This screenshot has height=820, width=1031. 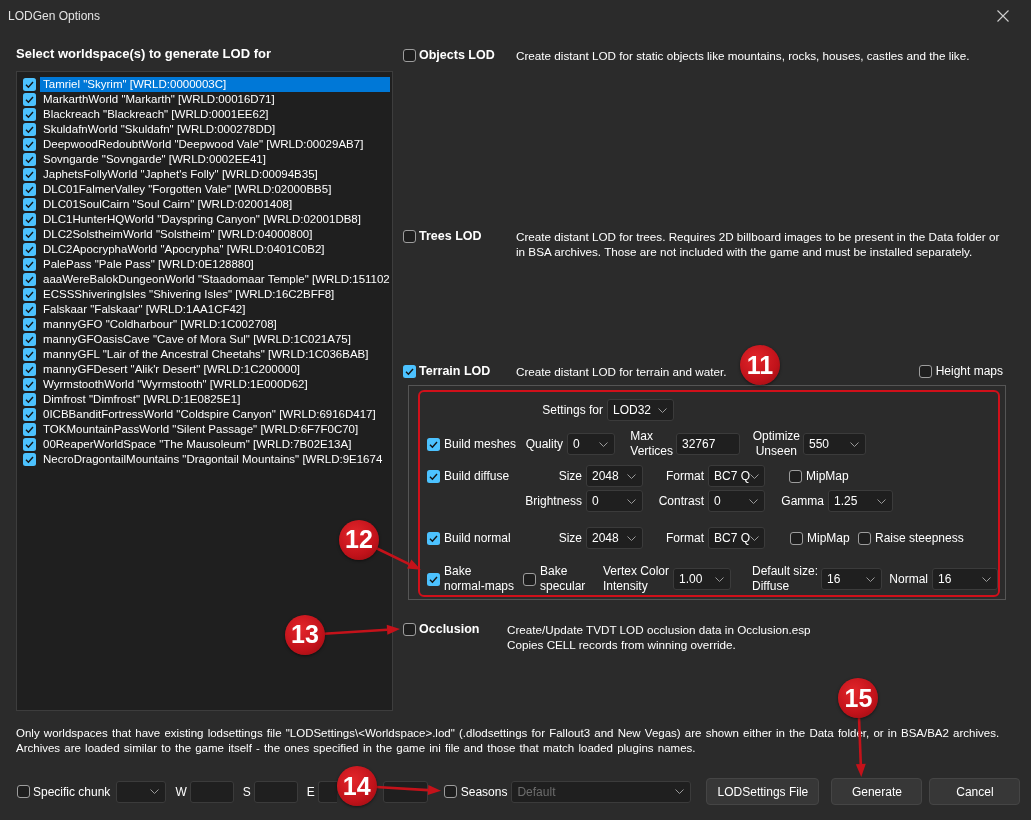 What do you see at coordinates (702, 579) in the screenshot?
I see `dropdown: 1.00` at bounding box center [702, 579].